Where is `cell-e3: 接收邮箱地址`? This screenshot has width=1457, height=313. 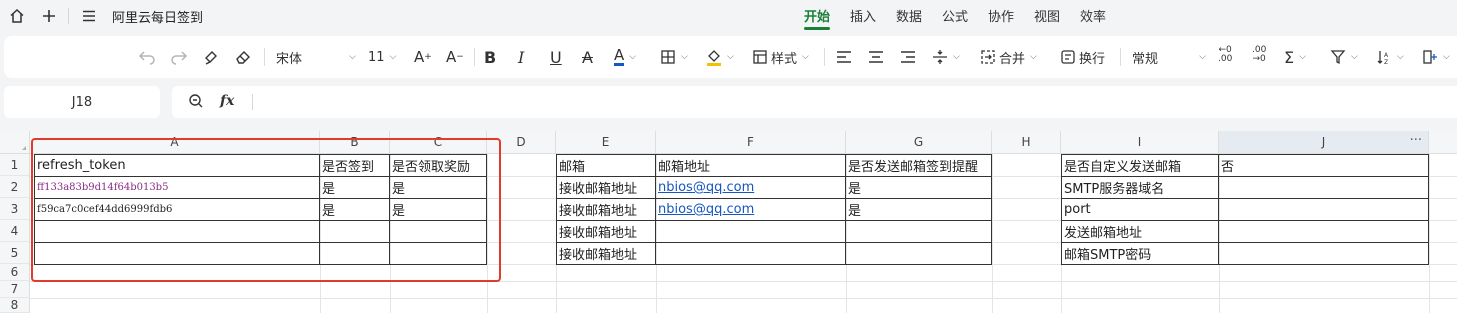
cell-e3: 接收邮箱地址 is located at coordinates (606, 209).